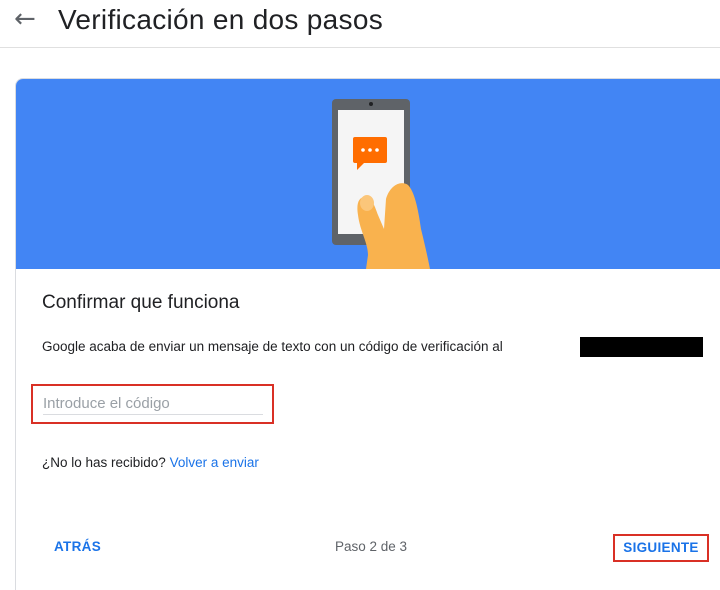 This screenshot has width=720, height=590. I want to click on hand-graphic, so click(393, 226).